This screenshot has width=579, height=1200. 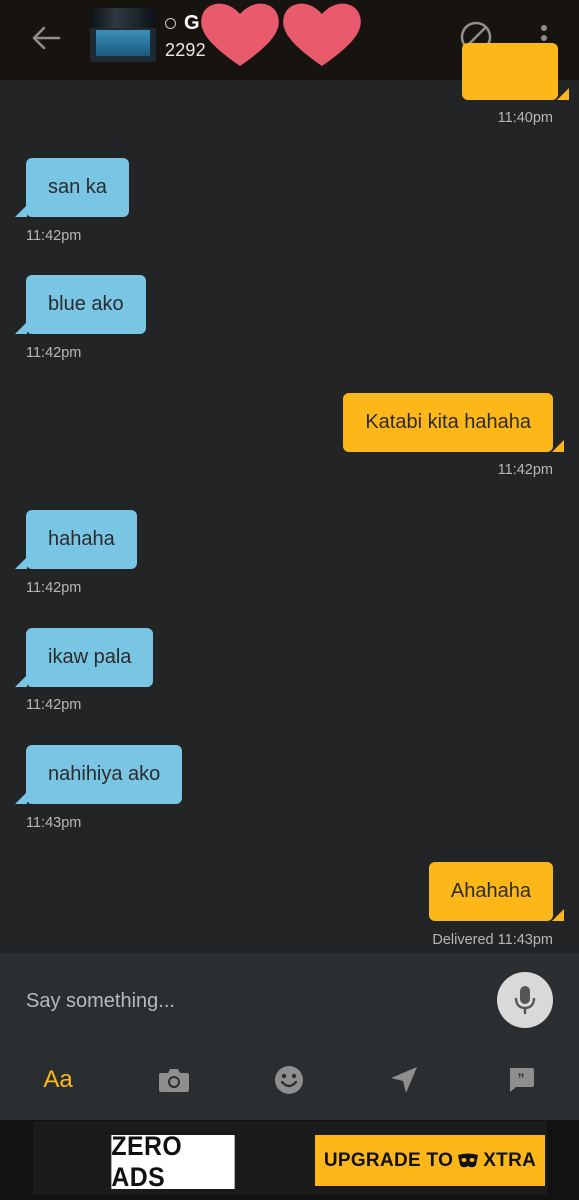 I want to click on message-bubble-incoming: nahihiya ako, so click(x=98, y=774).